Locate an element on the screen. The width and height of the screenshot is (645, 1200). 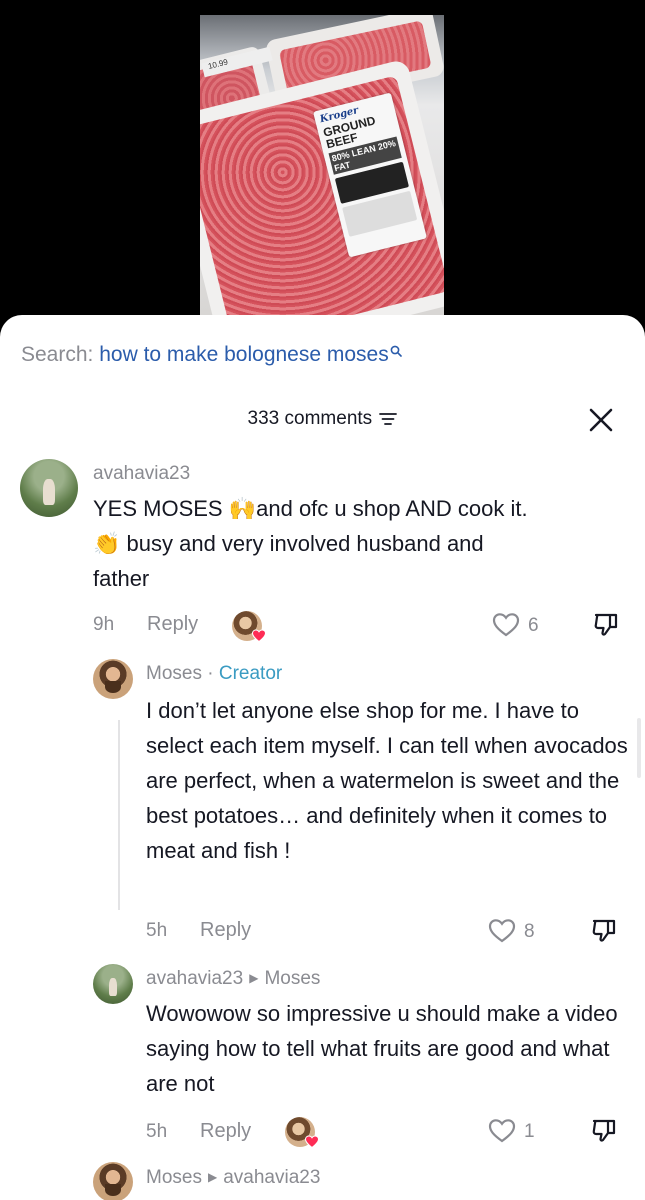
sort-filter-icon is located at coordinates (388, 419).